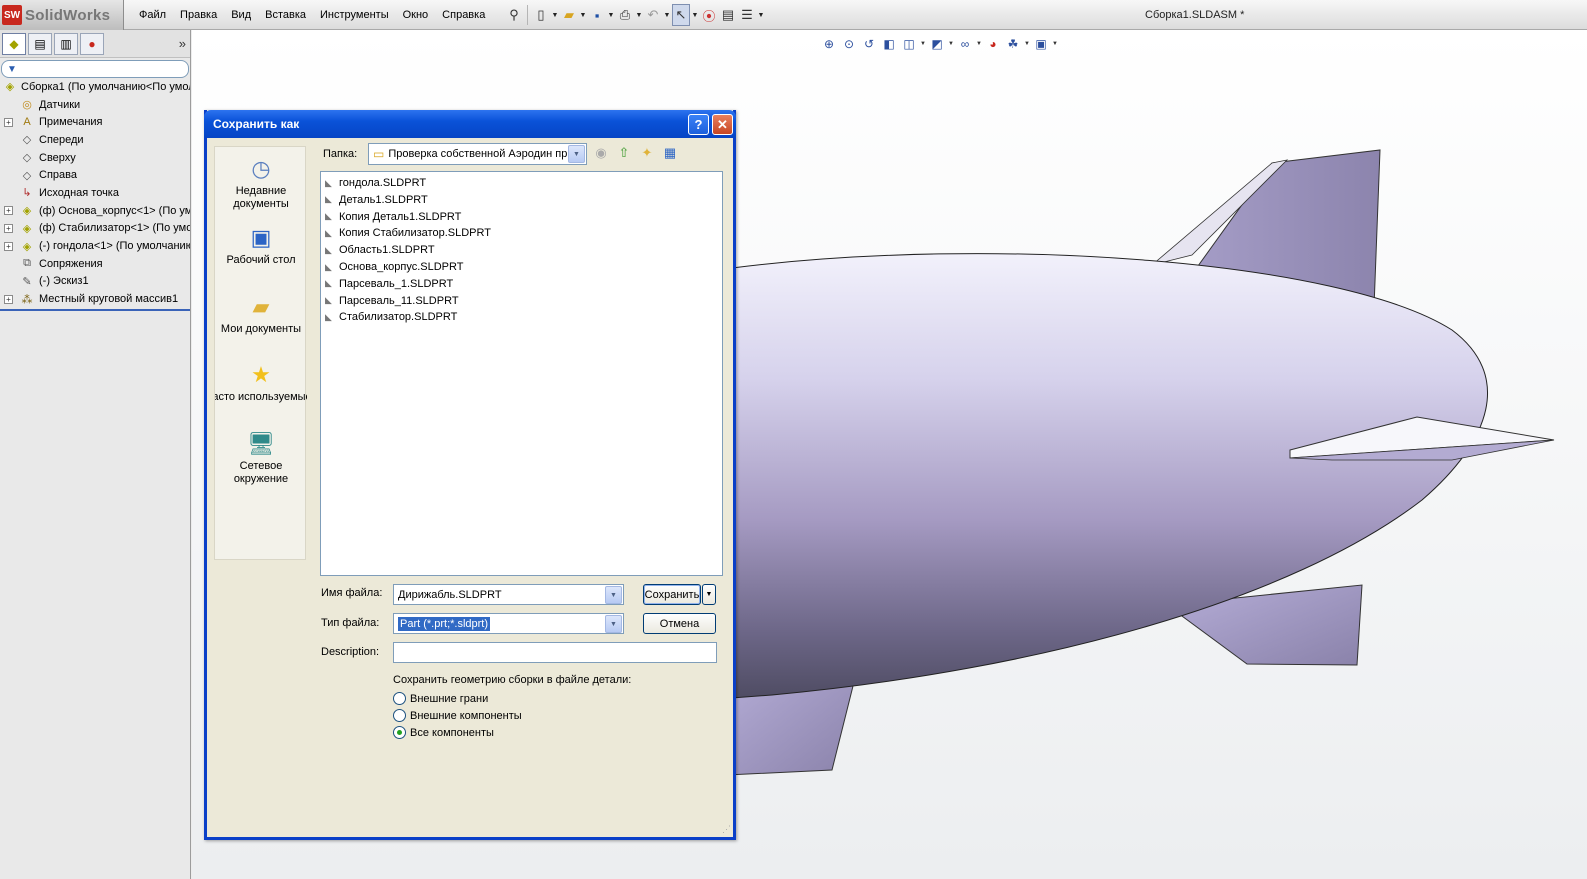  What do you see at coordinates (354, 15) in the screenshot?
I see `menu-tools: Инструменты` at bounding box center [354, 15].